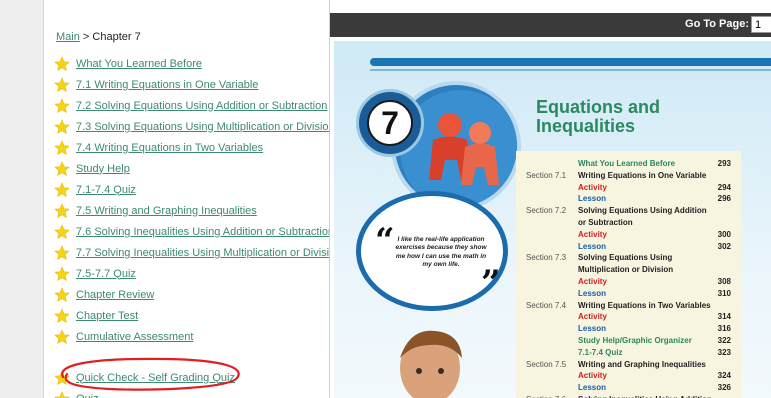 The width and height of the screenshot is (771, 398). I want to click on chapter-nav-link: What You Learned Before, so click(139, 64).